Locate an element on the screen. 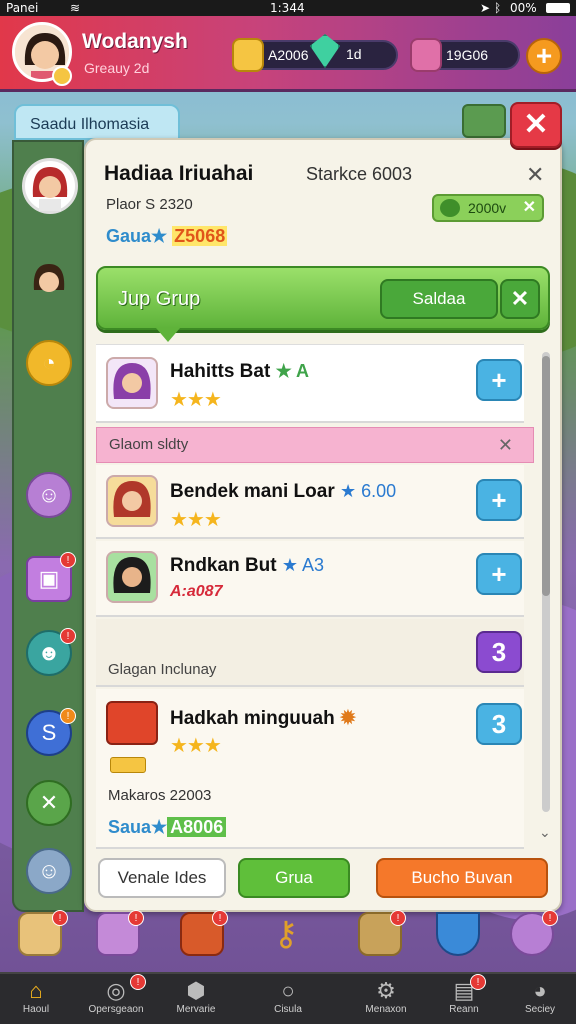 The image size is (576, 1024). section-label: Glaom sldty is located at coordinates (149, 444).